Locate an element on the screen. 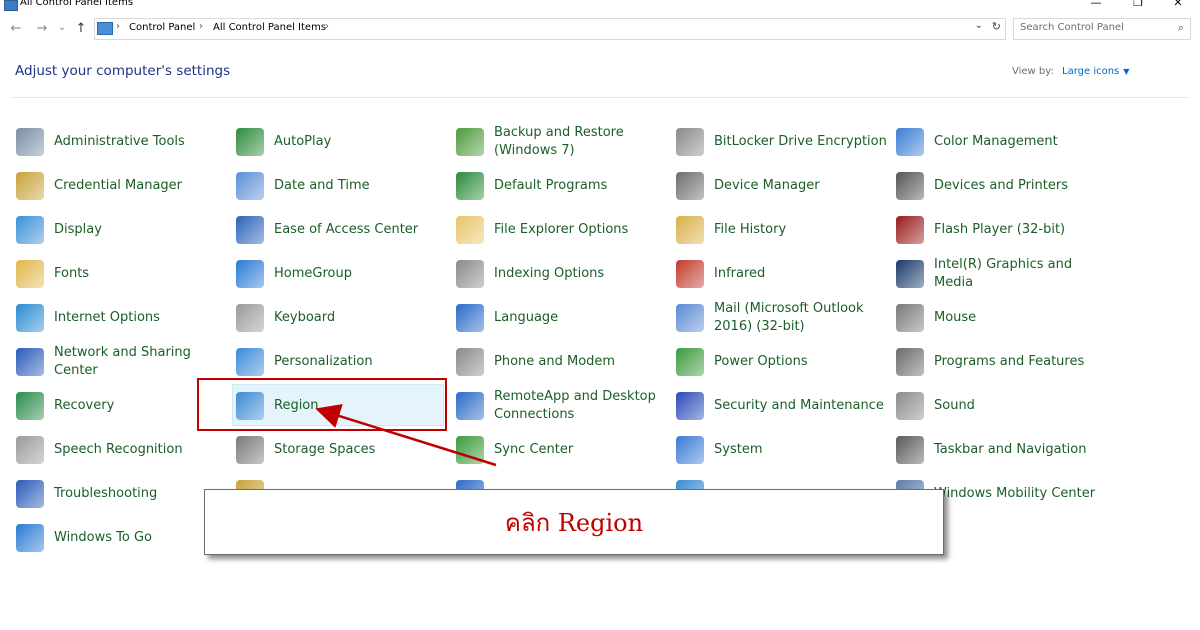 This screenshot has height=630, width=1200. instruction-text: คลิก Region is located at coordinates (574, 522).